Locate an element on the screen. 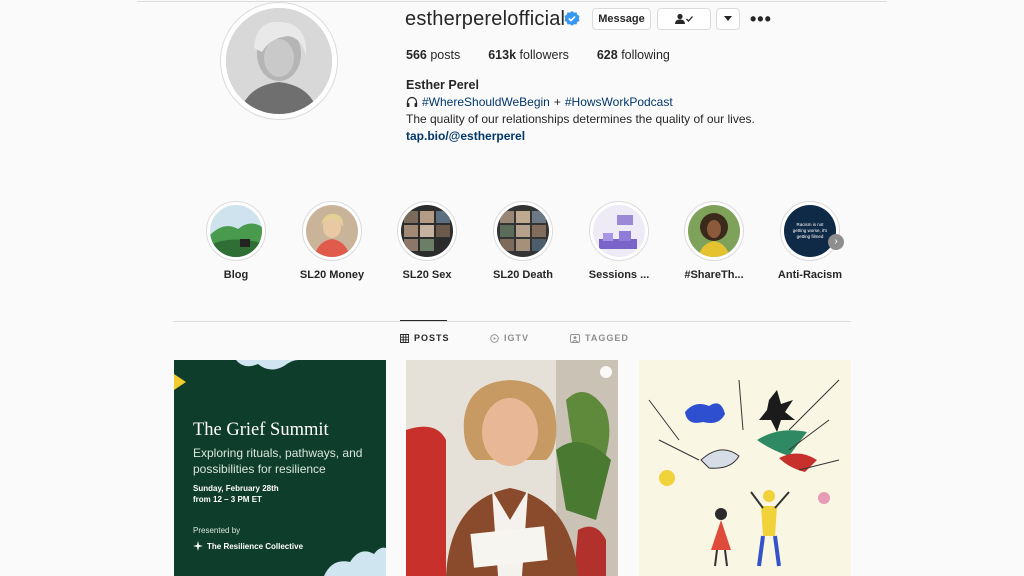  top-border is located at coordinates (512, 1).